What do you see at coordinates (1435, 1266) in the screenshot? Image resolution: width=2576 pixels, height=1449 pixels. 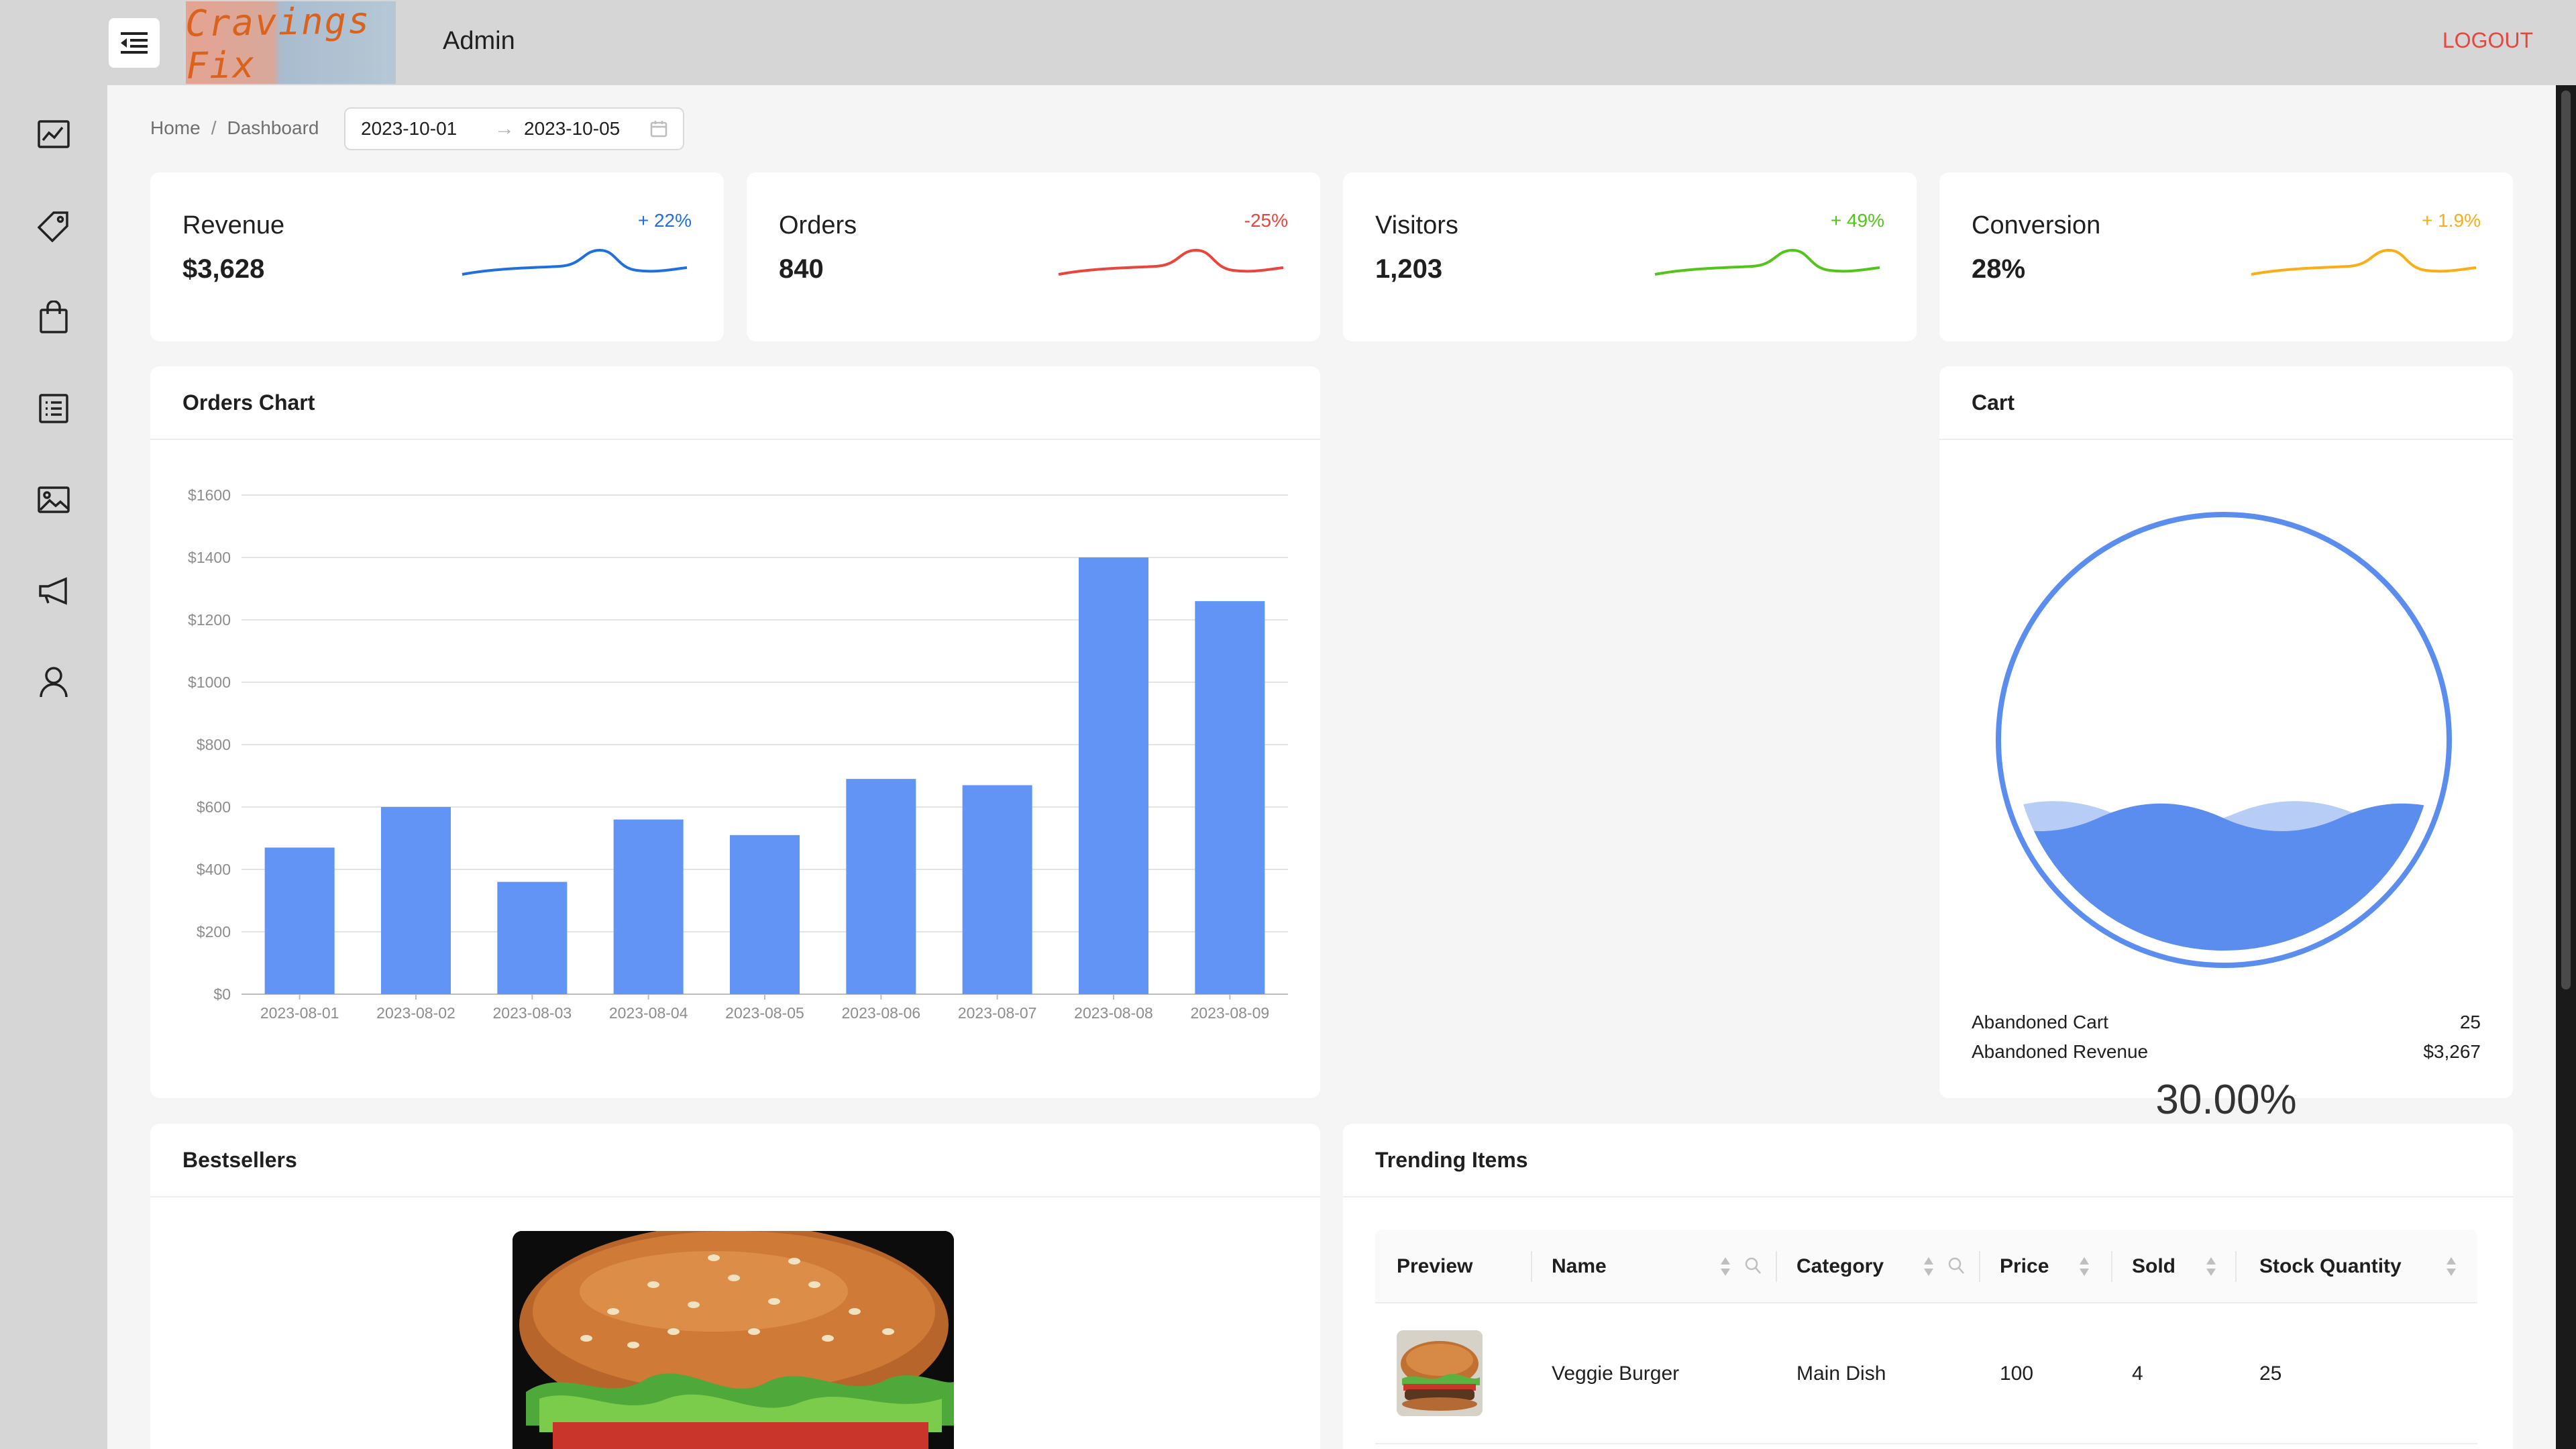 I see `column-header-preview: Preview` at bounding box center [1435, 1266].